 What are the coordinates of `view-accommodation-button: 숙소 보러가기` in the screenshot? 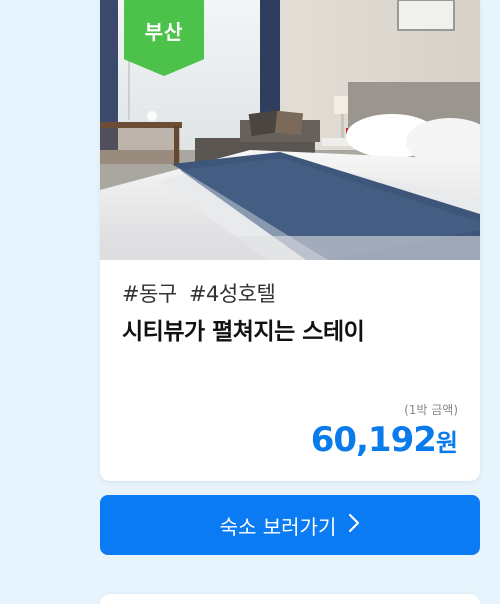 It's located at (290, 525).